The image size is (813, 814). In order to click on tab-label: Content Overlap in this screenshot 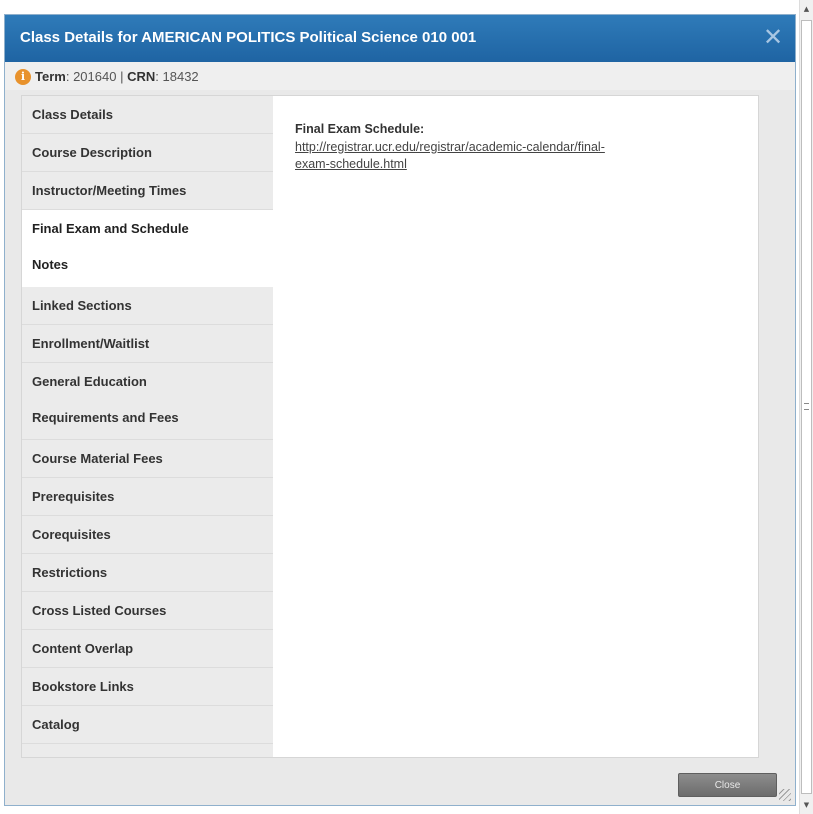, I will do `click(83, 648)`.